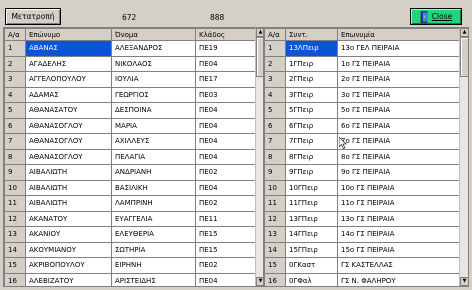  I want to click on table-cell: ΑΘΑΝΑΣΑΤΟΥ, so click(68, 110).